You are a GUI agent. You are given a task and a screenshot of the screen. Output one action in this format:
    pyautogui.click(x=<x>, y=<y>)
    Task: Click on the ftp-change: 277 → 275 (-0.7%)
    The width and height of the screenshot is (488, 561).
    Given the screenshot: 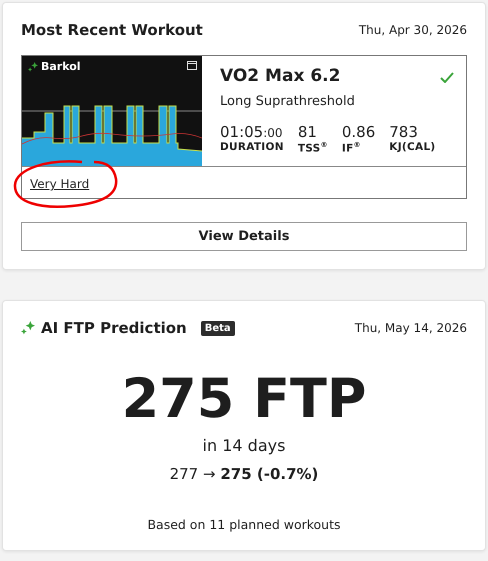 What is the action you would take?
    pyautogui.click(x=244, y=474)
    